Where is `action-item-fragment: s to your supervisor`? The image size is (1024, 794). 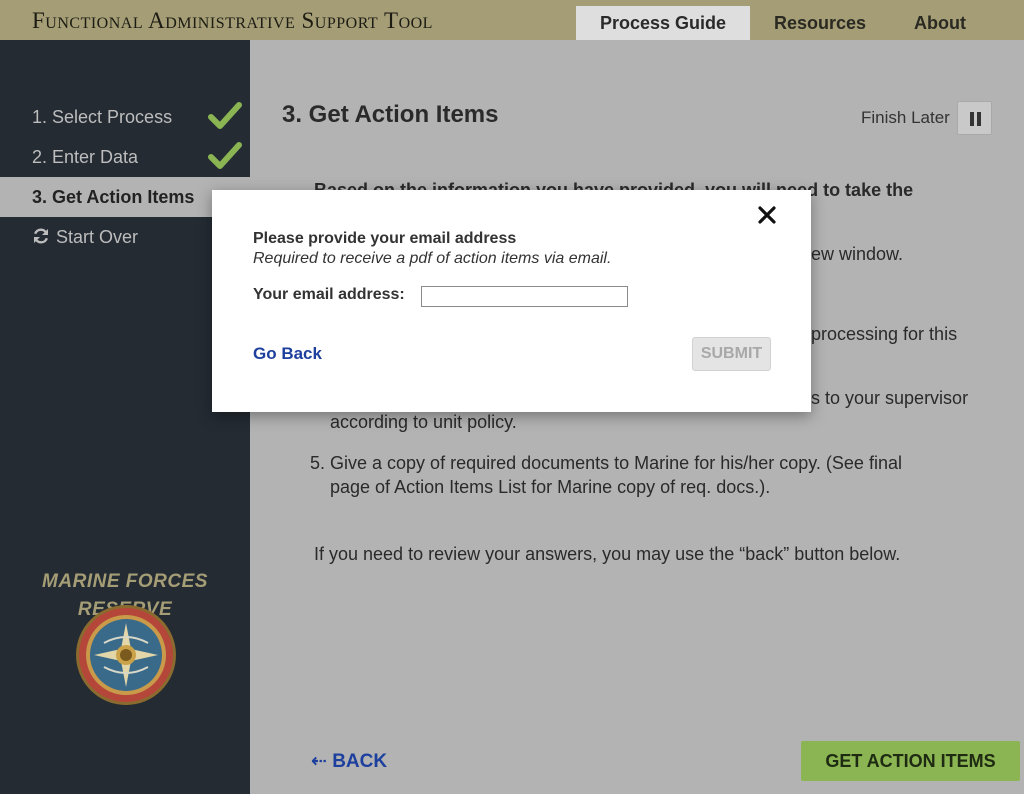 action-item-fragment: s to your supervisor is located at coordinates (890, 398).